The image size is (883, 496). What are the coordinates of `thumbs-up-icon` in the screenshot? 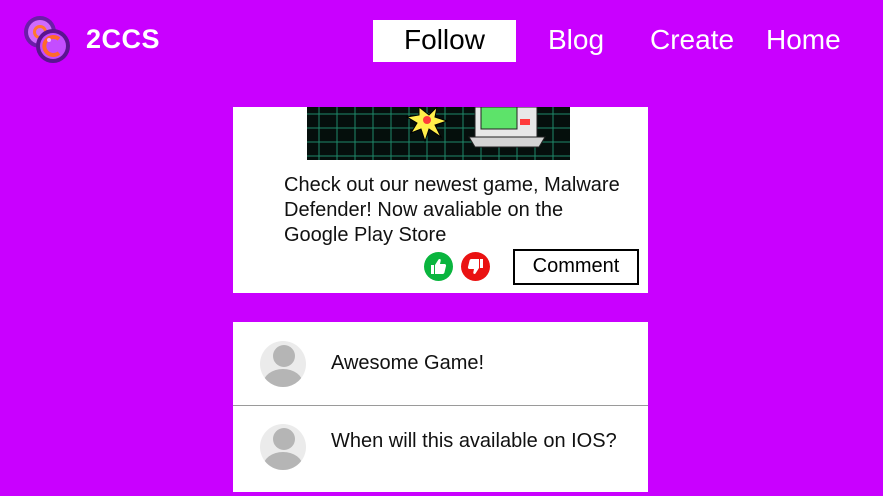 It's located at (439, 266).